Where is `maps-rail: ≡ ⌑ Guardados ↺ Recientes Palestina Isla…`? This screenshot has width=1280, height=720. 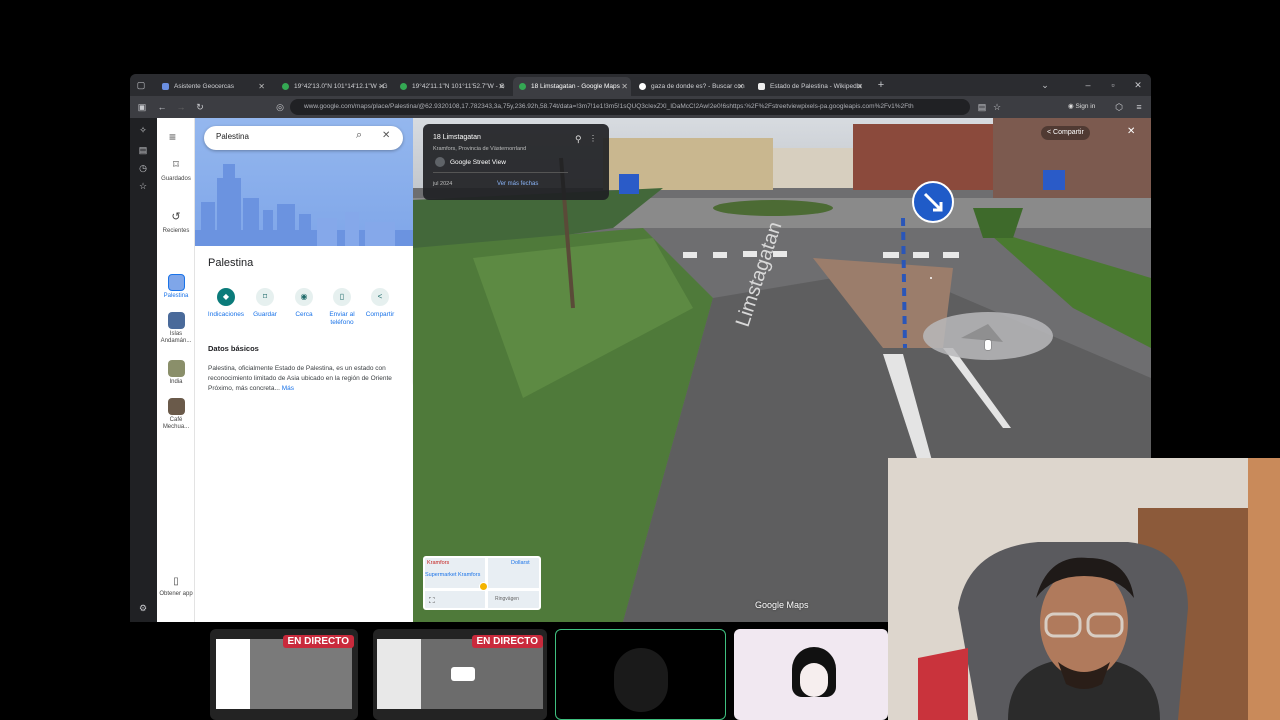 maps-rail: ≡ ⌑ Guardados ↺ Recientes Palestina Isla… is located at coordinates (176, 370).